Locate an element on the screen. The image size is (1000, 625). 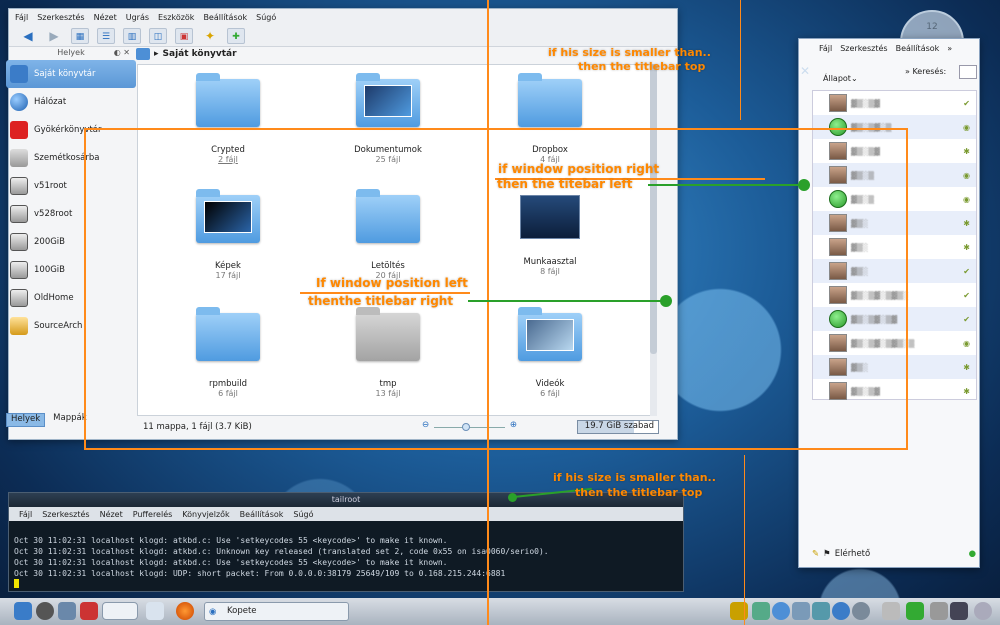
browser-icon is located at coordinates (45, 611).